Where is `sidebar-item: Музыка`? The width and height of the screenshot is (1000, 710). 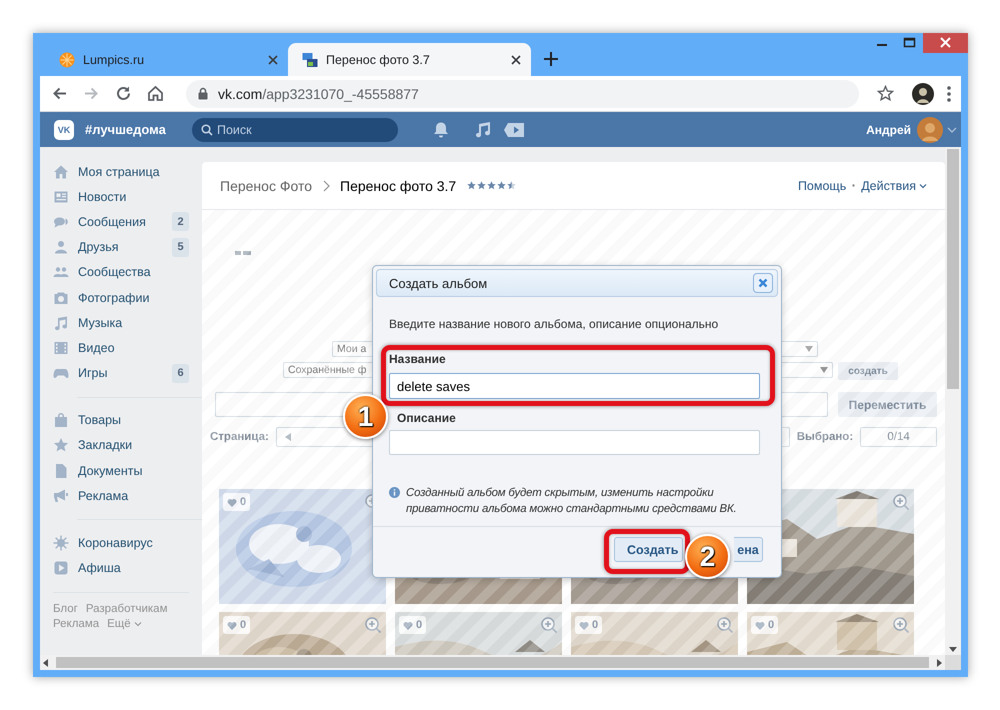 sidebar-item: Музыка is located at coordinates (121, 323).